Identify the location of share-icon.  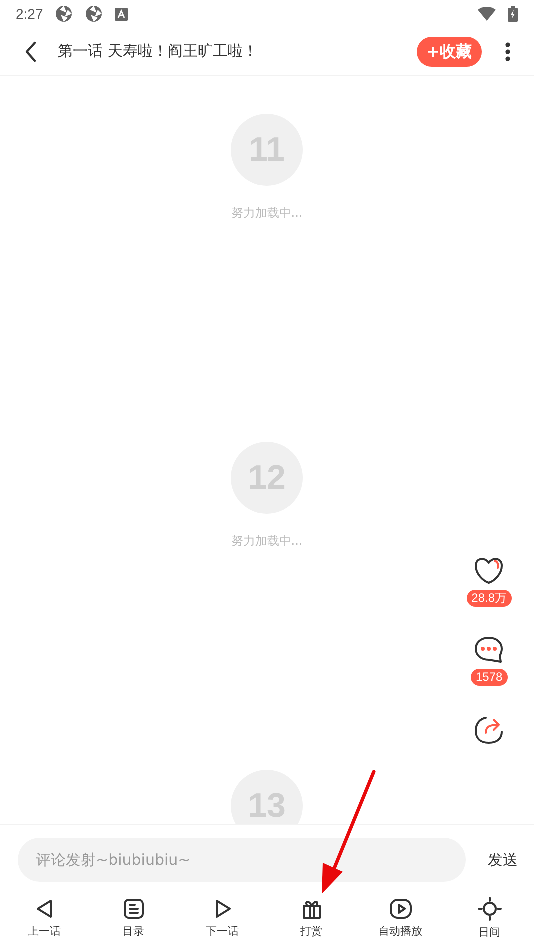
(489, 730).